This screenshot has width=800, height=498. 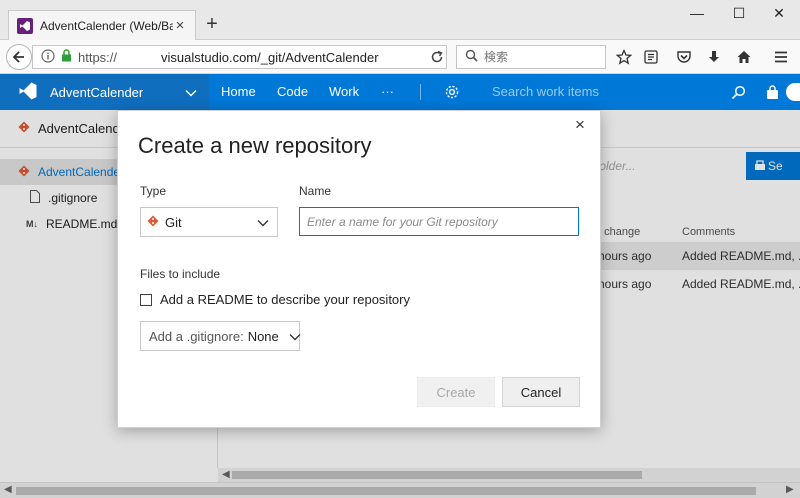 I want to click on browser-search-bar, so click(x=531, y=57).